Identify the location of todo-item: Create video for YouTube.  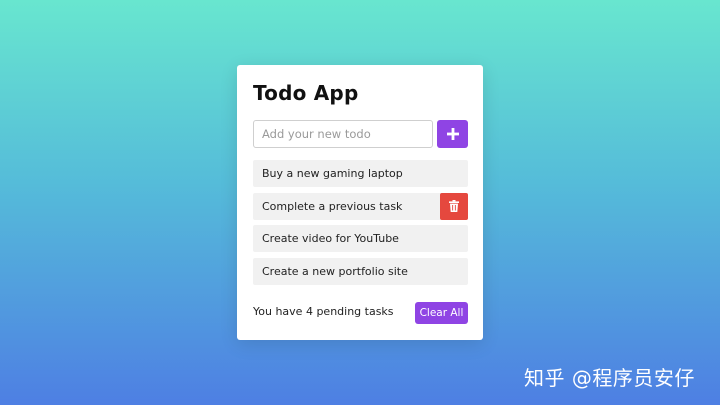
(360, 238).